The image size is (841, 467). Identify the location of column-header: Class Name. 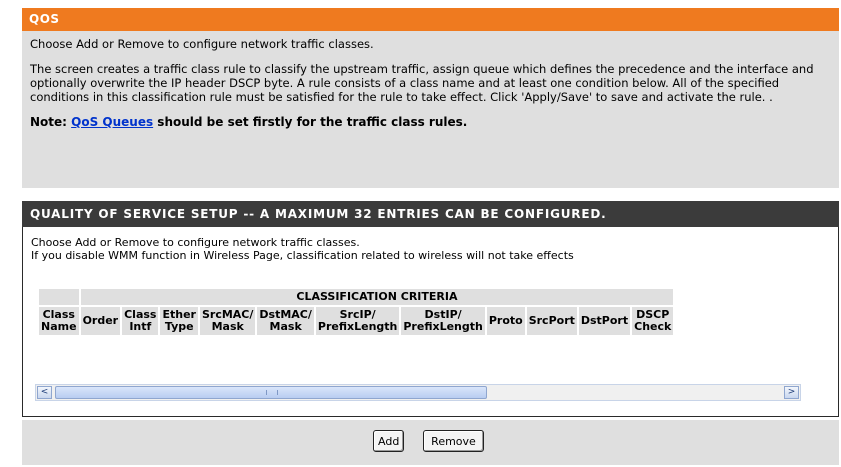
(59, 321).